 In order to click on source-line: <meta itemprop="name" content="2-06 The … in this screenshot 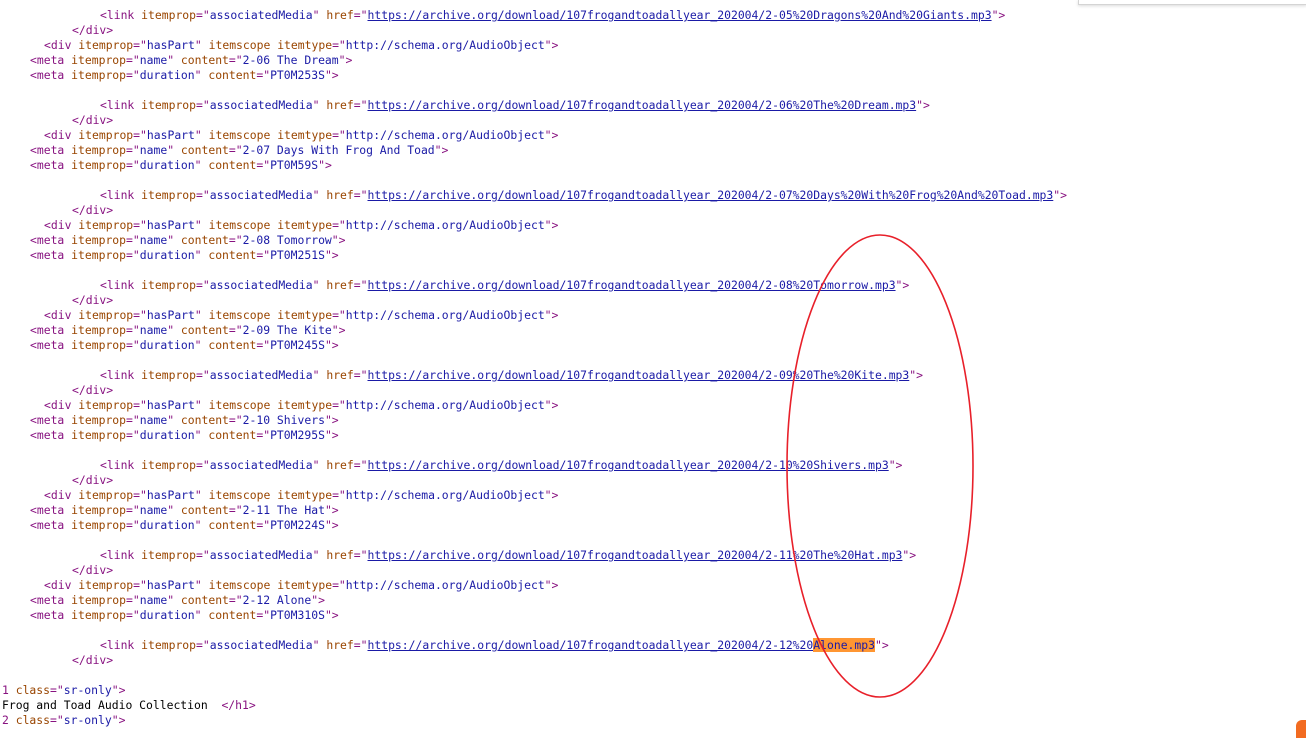, I will do `click(191, 60)`.